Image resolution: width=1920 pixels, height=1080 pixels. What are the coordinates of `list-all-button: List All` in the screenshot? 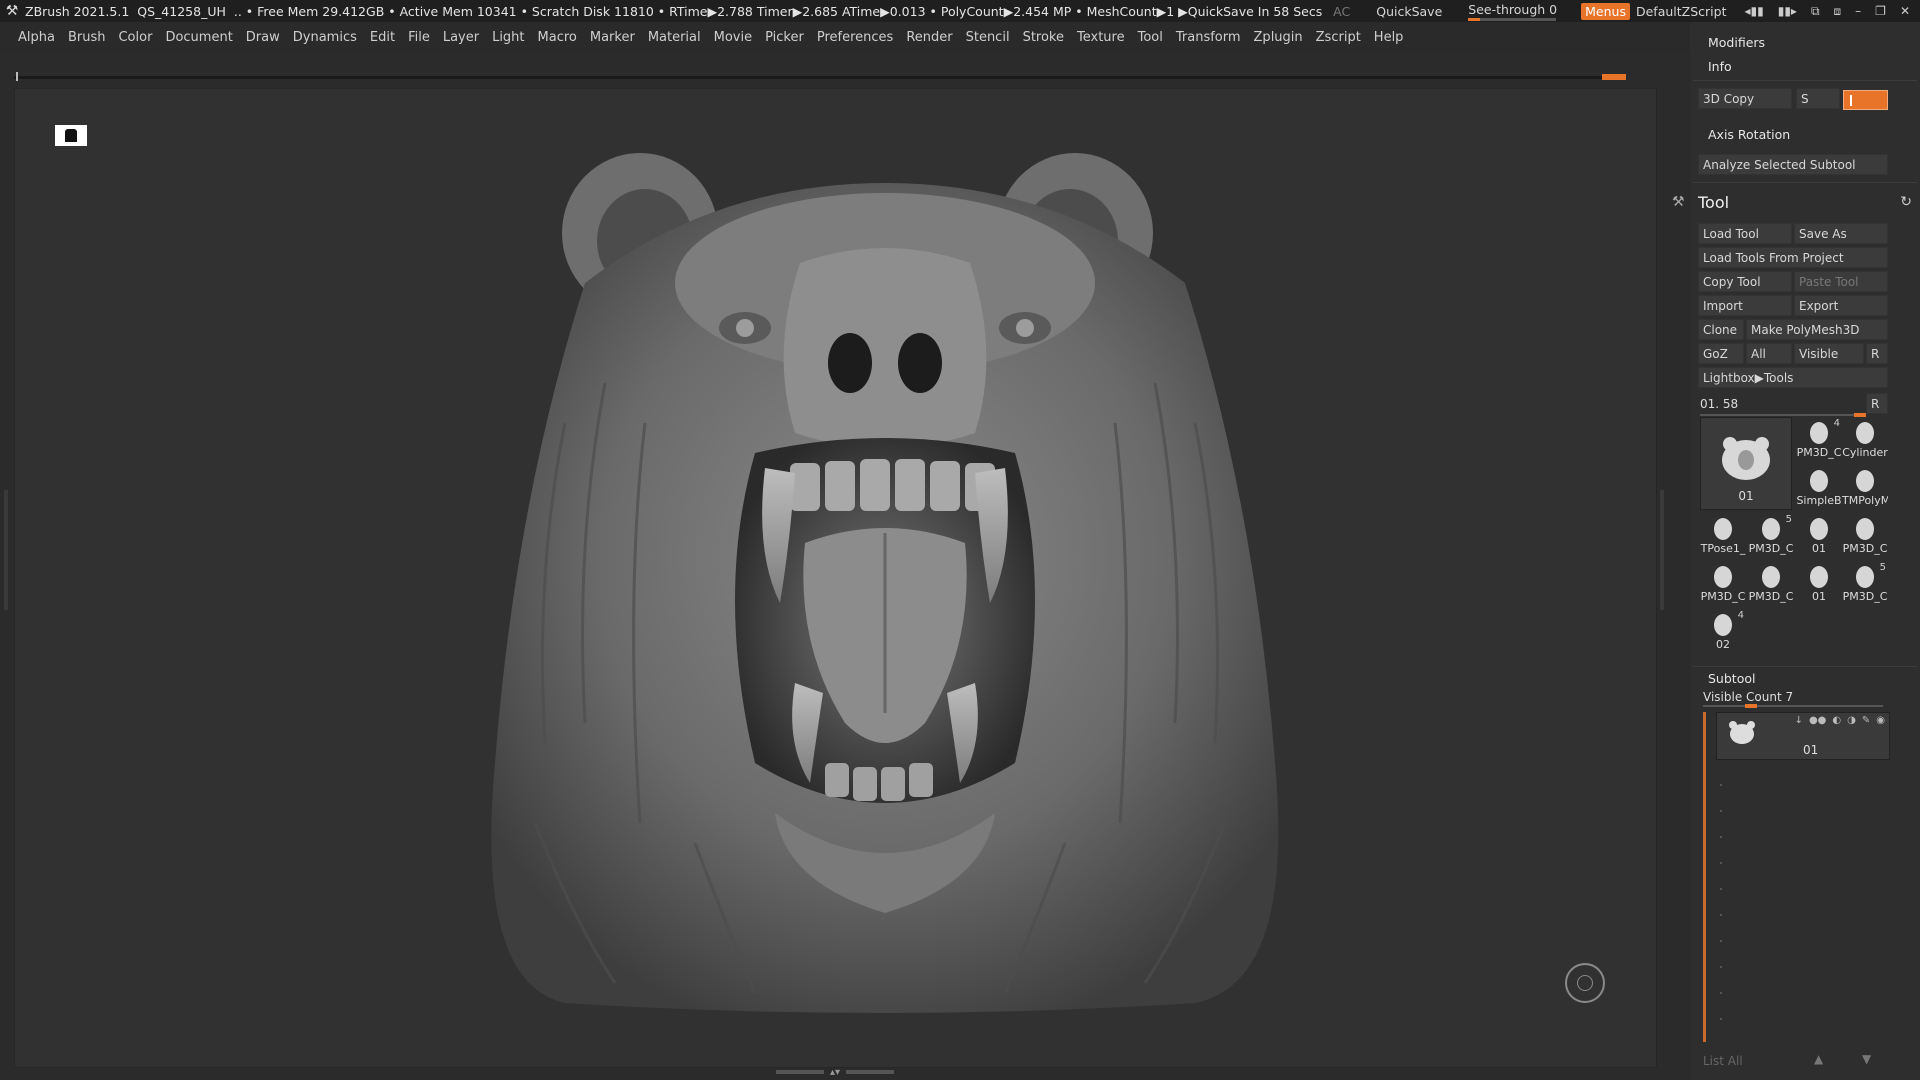 It's located at (1723, 1061).